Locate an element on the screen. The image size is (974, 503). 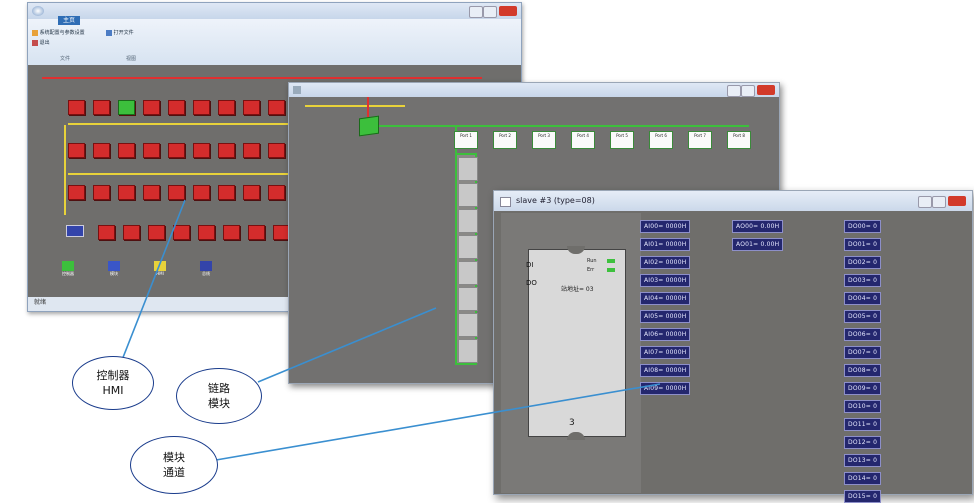
callout-line-controller is located at coordinates (153, 280).